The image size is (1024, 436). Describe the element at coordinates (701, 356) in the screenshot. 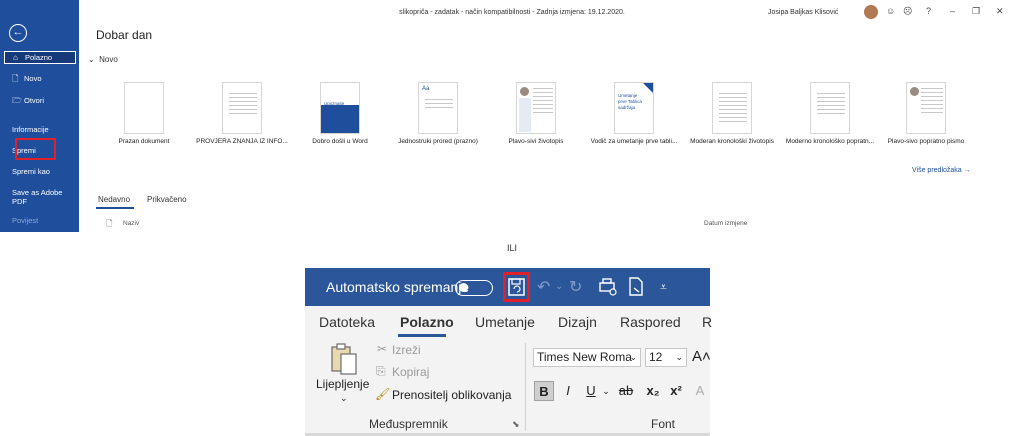

I see `grow-font-icon: A˄` at that location.